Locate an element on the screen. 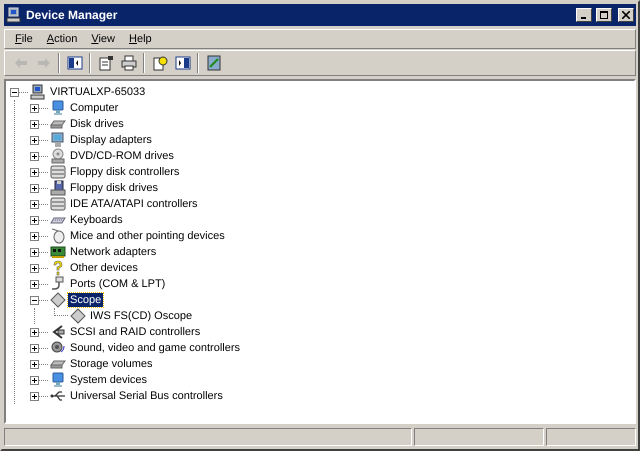 The height and width of the screenshot is (451, 640). tree-item: Keyboards is located at coordinates (96, 220).